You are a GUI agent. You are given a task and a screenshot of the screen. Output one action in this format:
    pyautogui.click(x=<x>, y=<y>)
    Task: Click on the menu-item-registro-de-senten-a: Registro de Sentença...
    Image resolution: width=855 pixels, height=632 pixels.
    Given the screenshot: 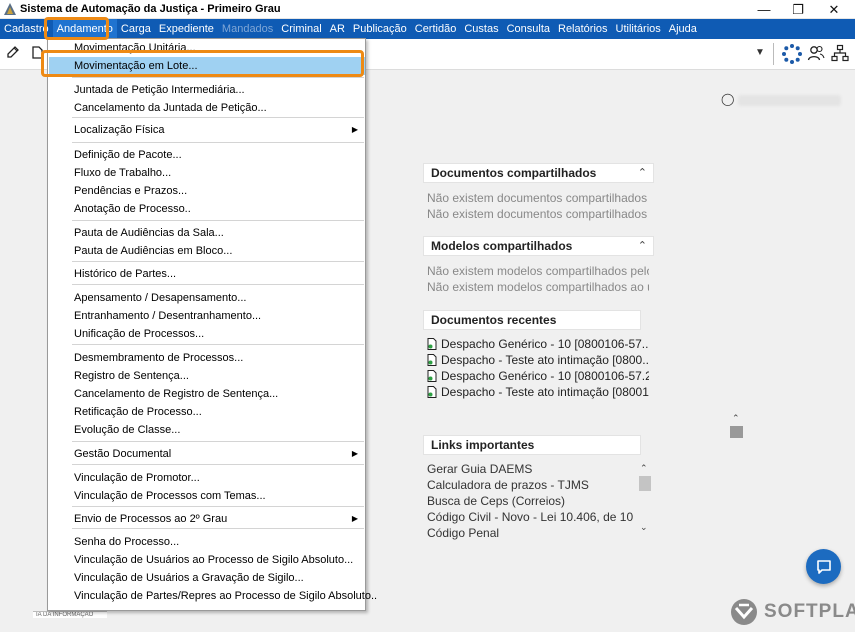 What is the action you would take?
    pyautogui.click(x=207, y=376)
    